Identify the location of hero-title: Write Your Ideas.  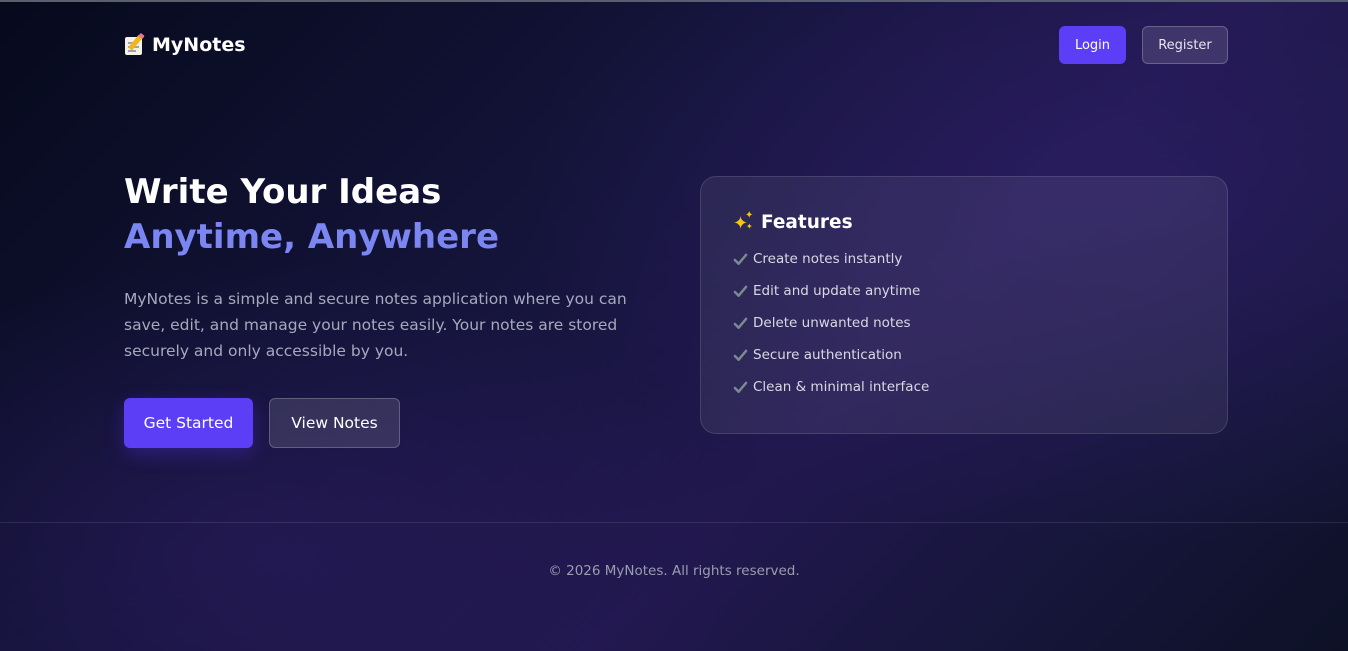
(283, 192).